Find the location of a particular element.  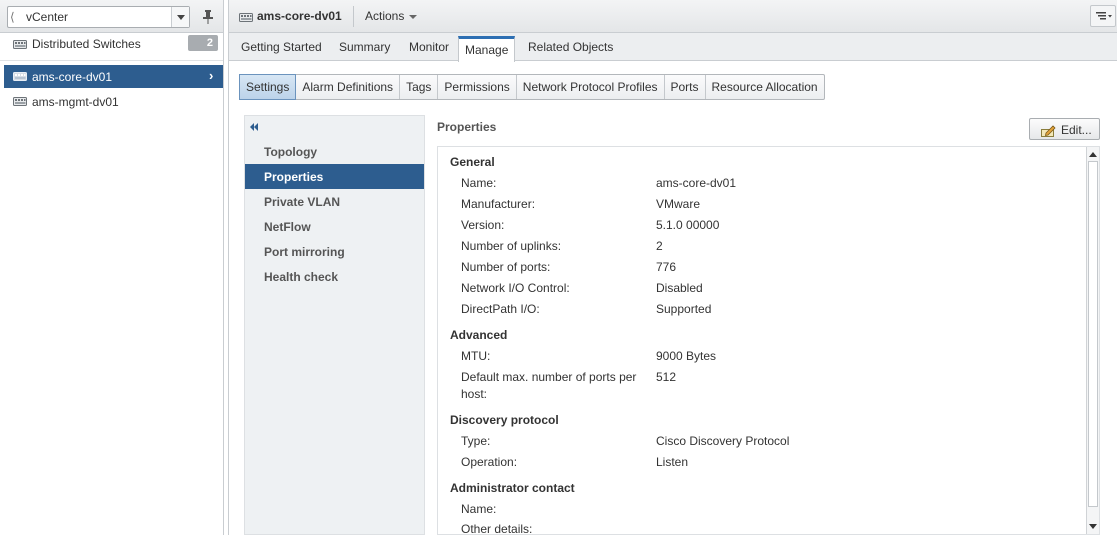

caret-down-icon is located at coordinates (413, 17).